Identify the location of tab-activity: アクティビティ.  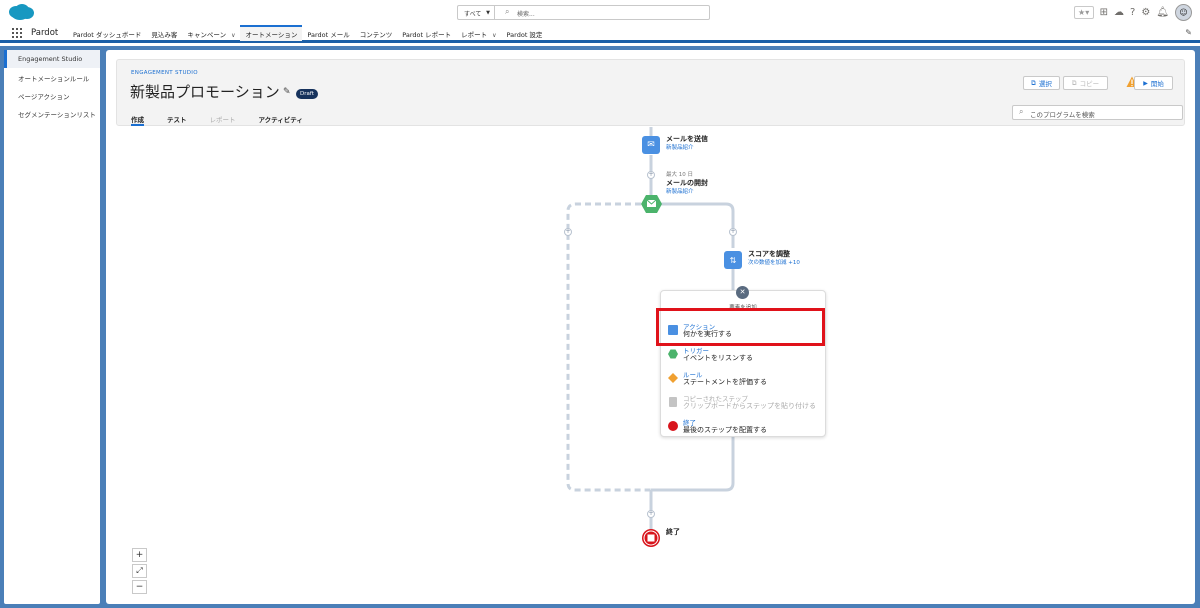
(281, 119).